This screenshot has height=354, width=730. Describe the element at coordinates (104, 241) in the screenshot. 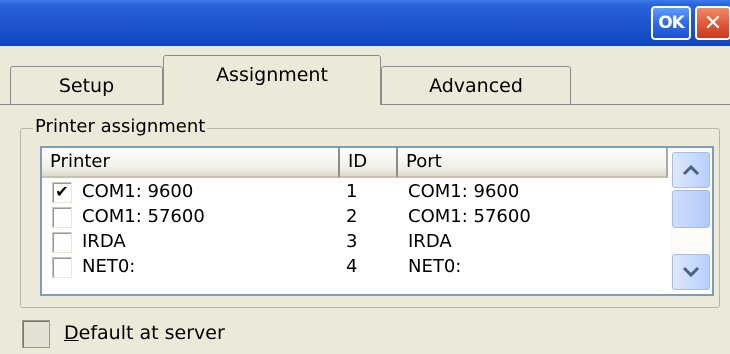

I see `printer-cell: IRDA` at that location.